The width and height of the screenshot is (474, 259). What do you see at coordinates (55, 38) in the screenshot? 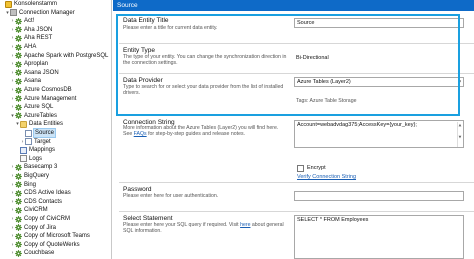
I see `tree-item: › Aha REST` at bounding box center [55, 38].